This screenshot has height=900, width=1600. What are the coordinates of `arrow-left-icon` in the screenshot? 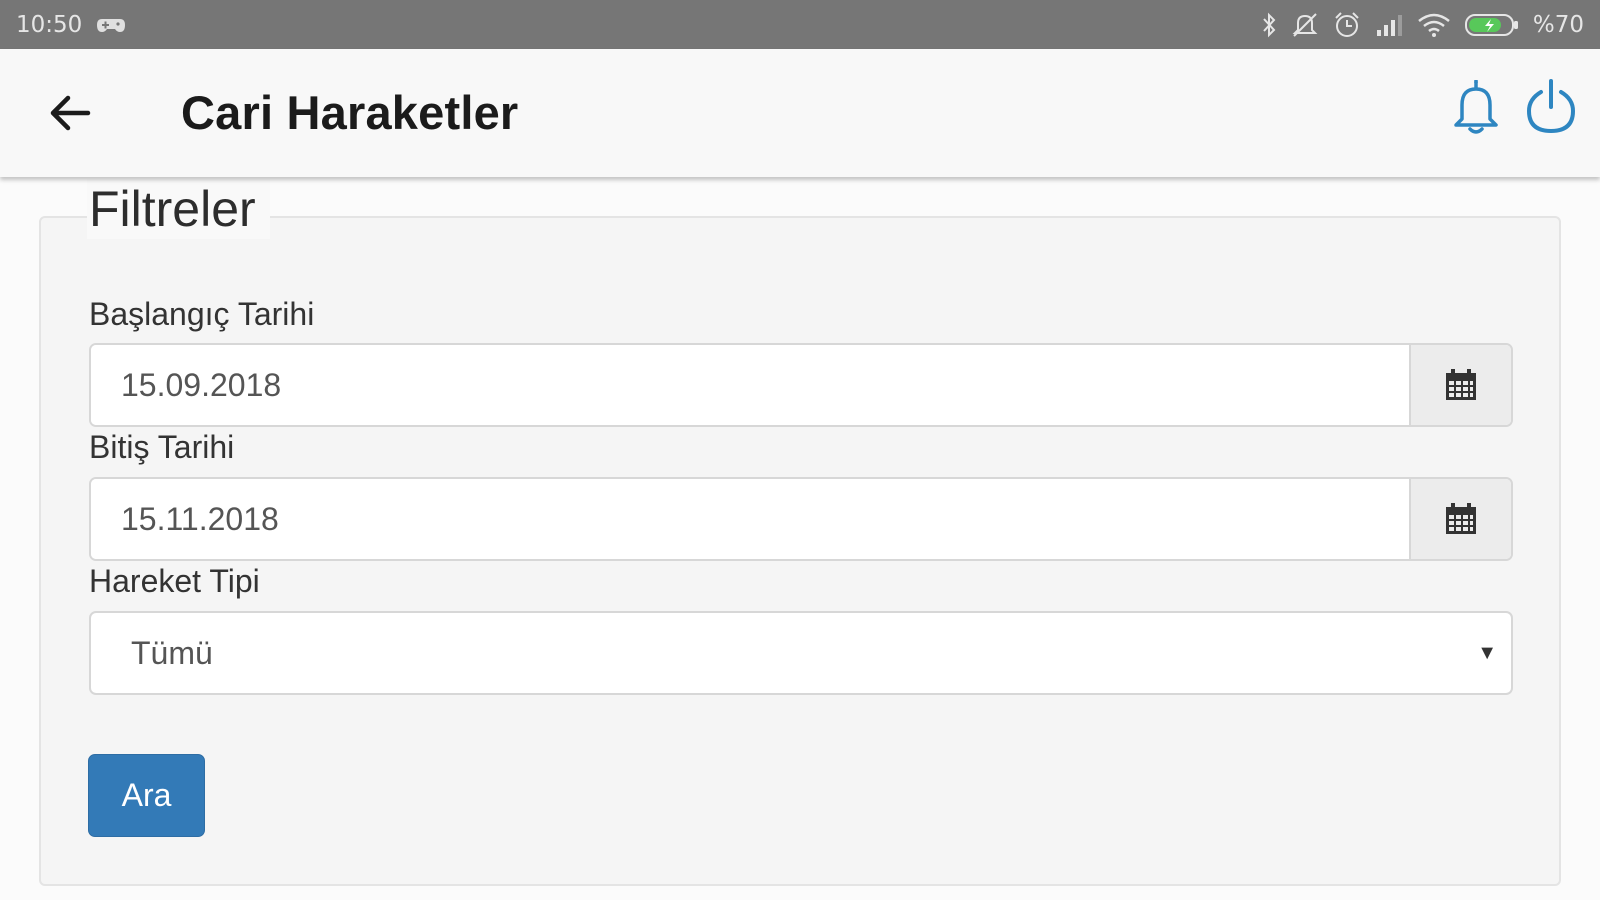 It's located at (70, 113).